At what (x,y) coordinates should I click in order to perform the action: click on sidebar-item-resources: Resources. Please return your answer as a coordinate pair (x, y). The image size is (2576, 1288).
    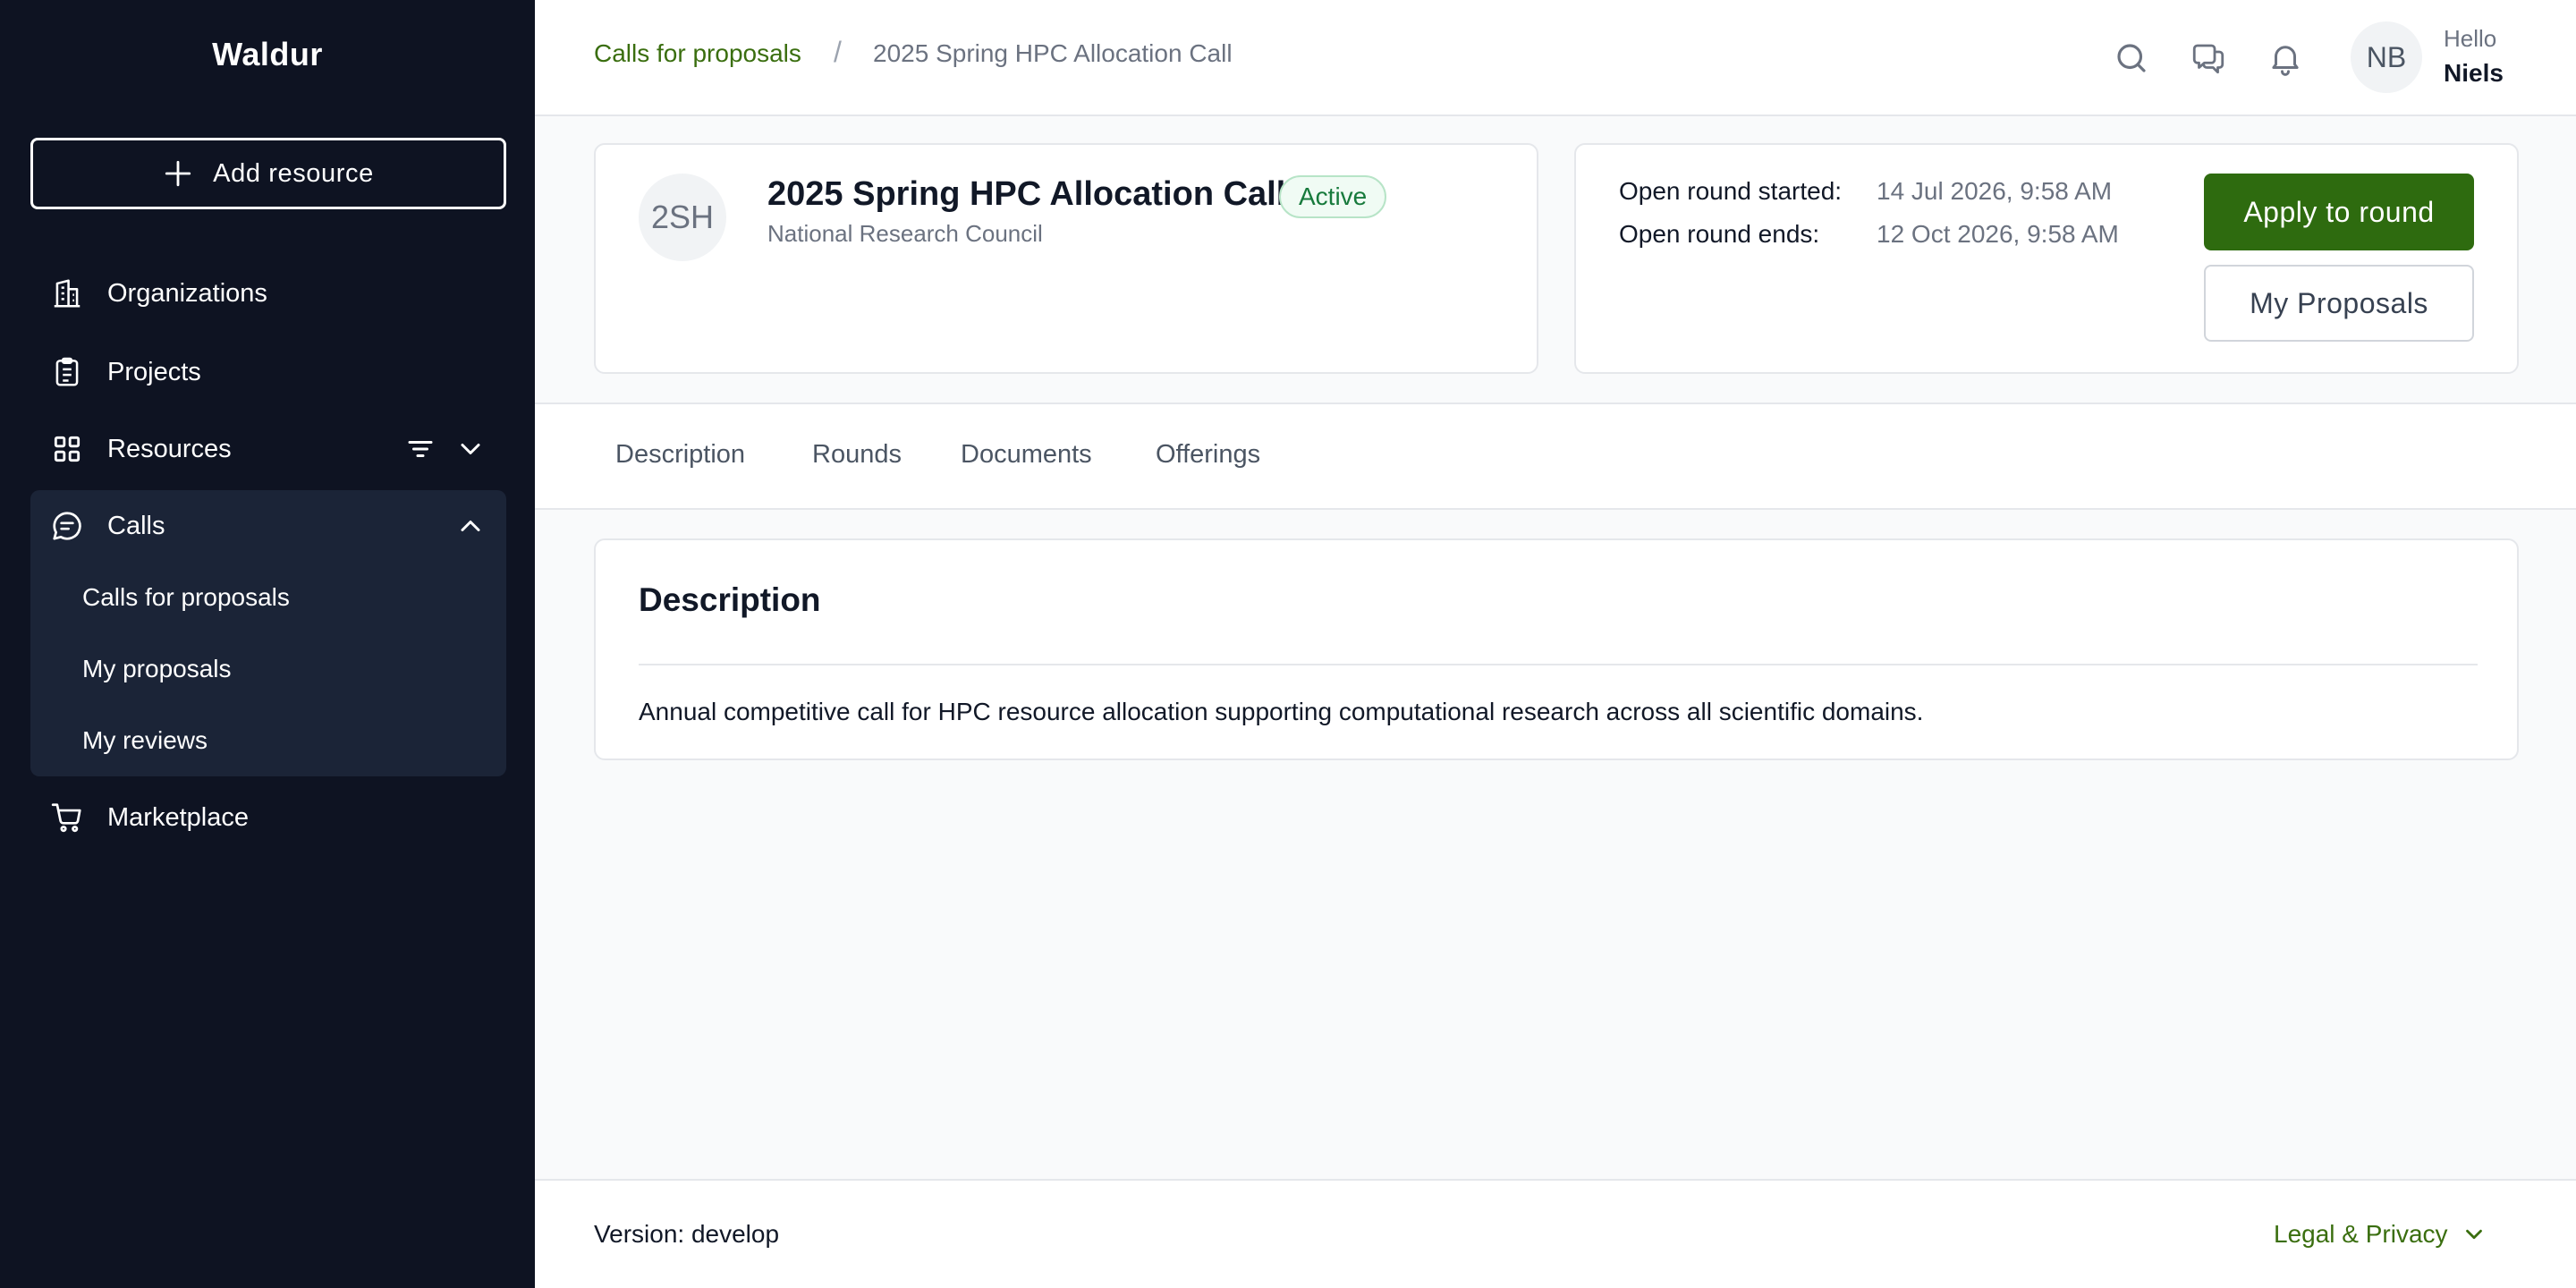
    Looking at the image, I should click on (268, 449).